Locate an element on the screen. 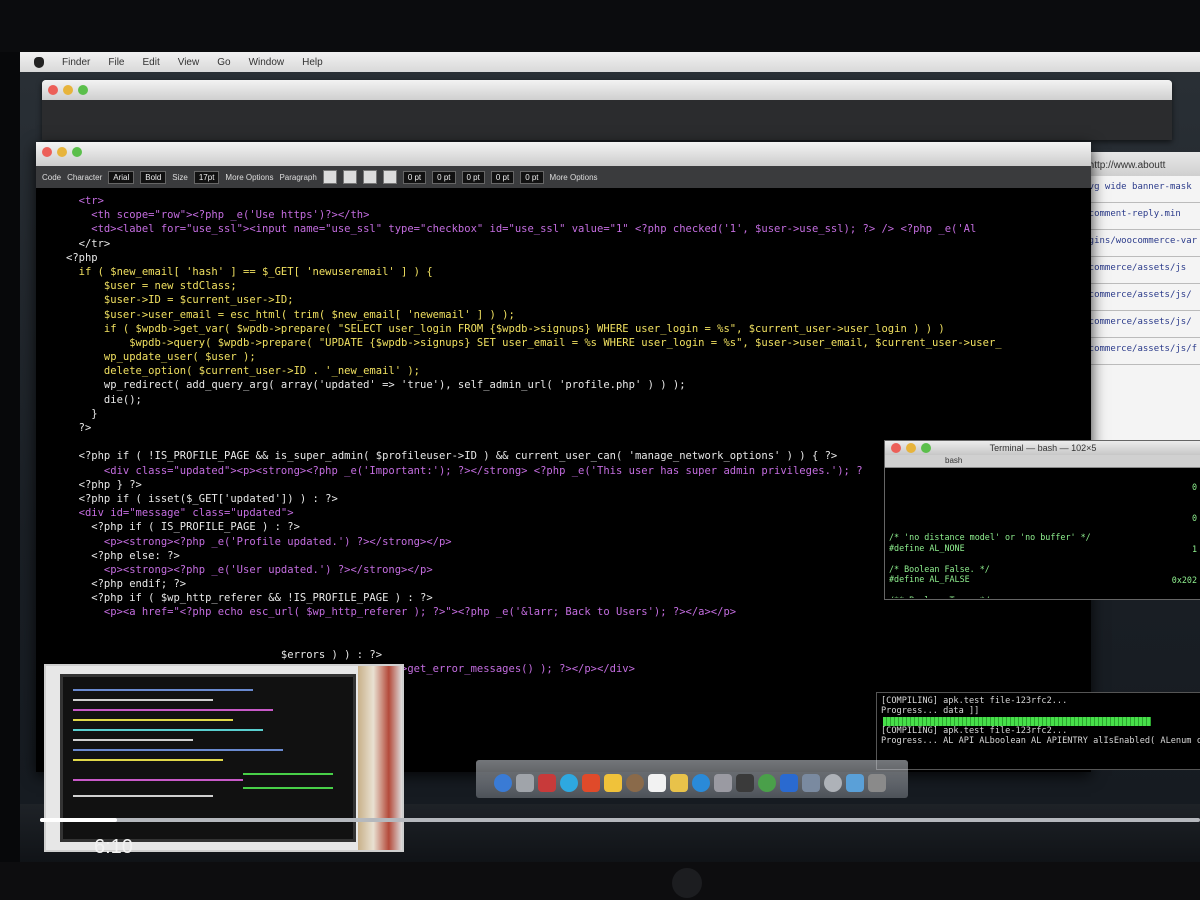 The height and width of the screenshot is (900, 1200). character-label: Character is located at coordinates (85, 177).